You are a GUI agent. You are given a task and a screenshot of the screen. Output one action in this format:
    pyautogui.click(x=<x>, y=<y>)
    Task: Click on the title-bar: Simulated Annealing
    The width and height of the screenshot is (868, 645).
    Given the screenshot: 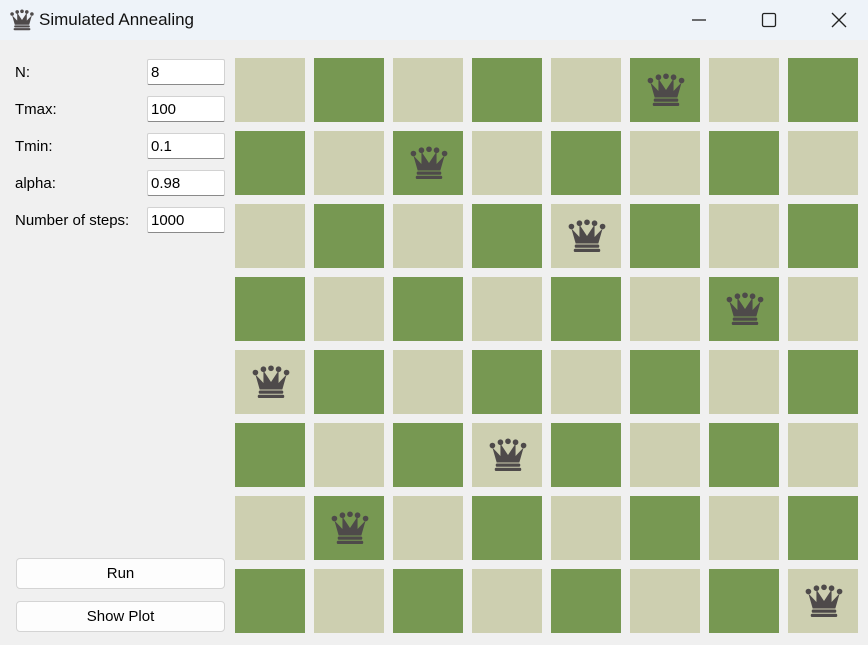 What is the action you would take?
    pyautogui.click(x=434, y=20)
    